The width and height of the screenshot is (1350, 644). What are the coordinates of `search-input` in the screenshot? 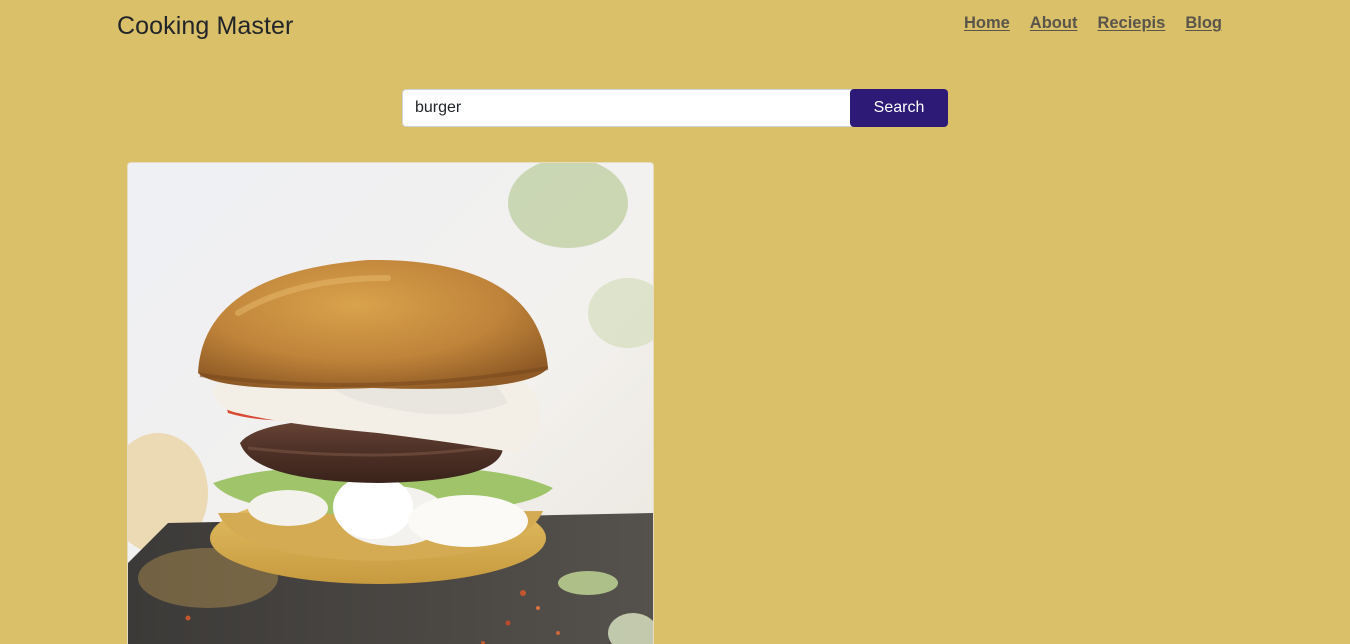 It's located at (627, 108).